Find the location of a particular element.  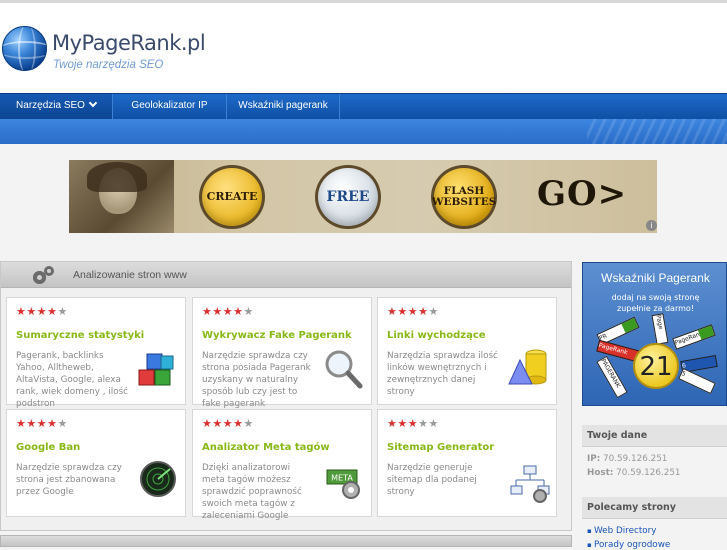

pr-widget-label: PAGERANK is located at coordinates (610, 373).